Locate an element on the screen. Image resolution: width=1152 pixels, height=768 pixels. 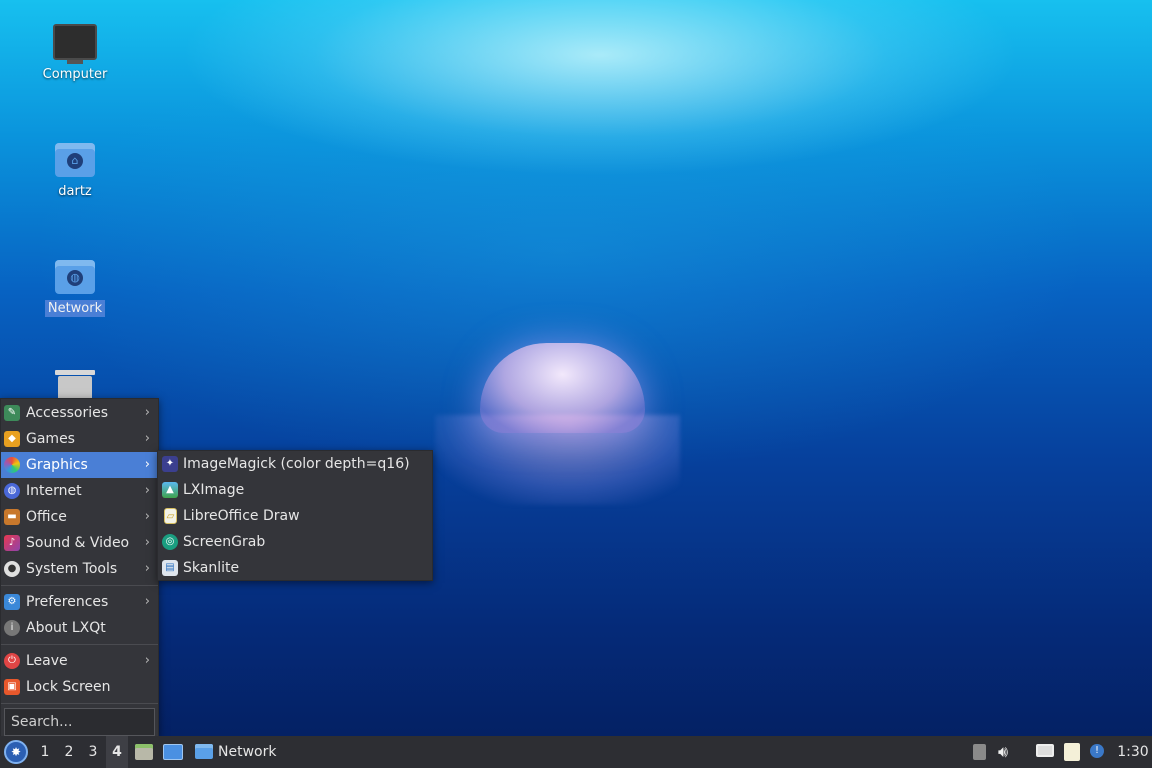
menu-item-label: Preferences is located at coordinates (67, 602).